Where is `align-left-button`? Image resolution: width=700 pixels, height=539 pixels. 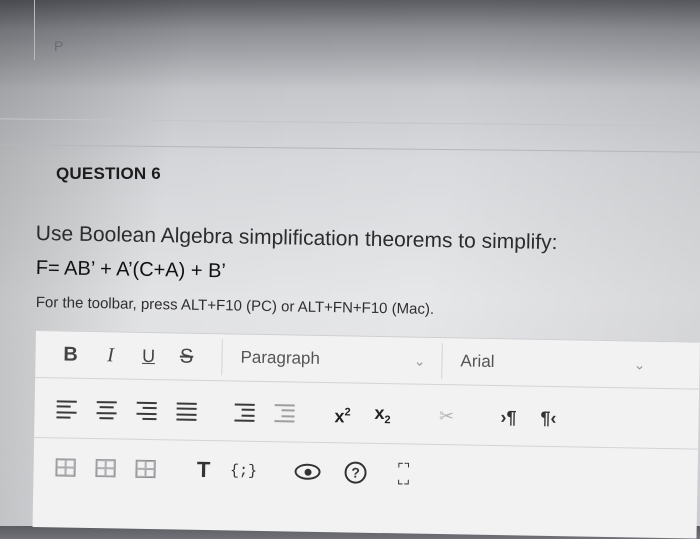
align-left-button is located at coordinates (66, 409).